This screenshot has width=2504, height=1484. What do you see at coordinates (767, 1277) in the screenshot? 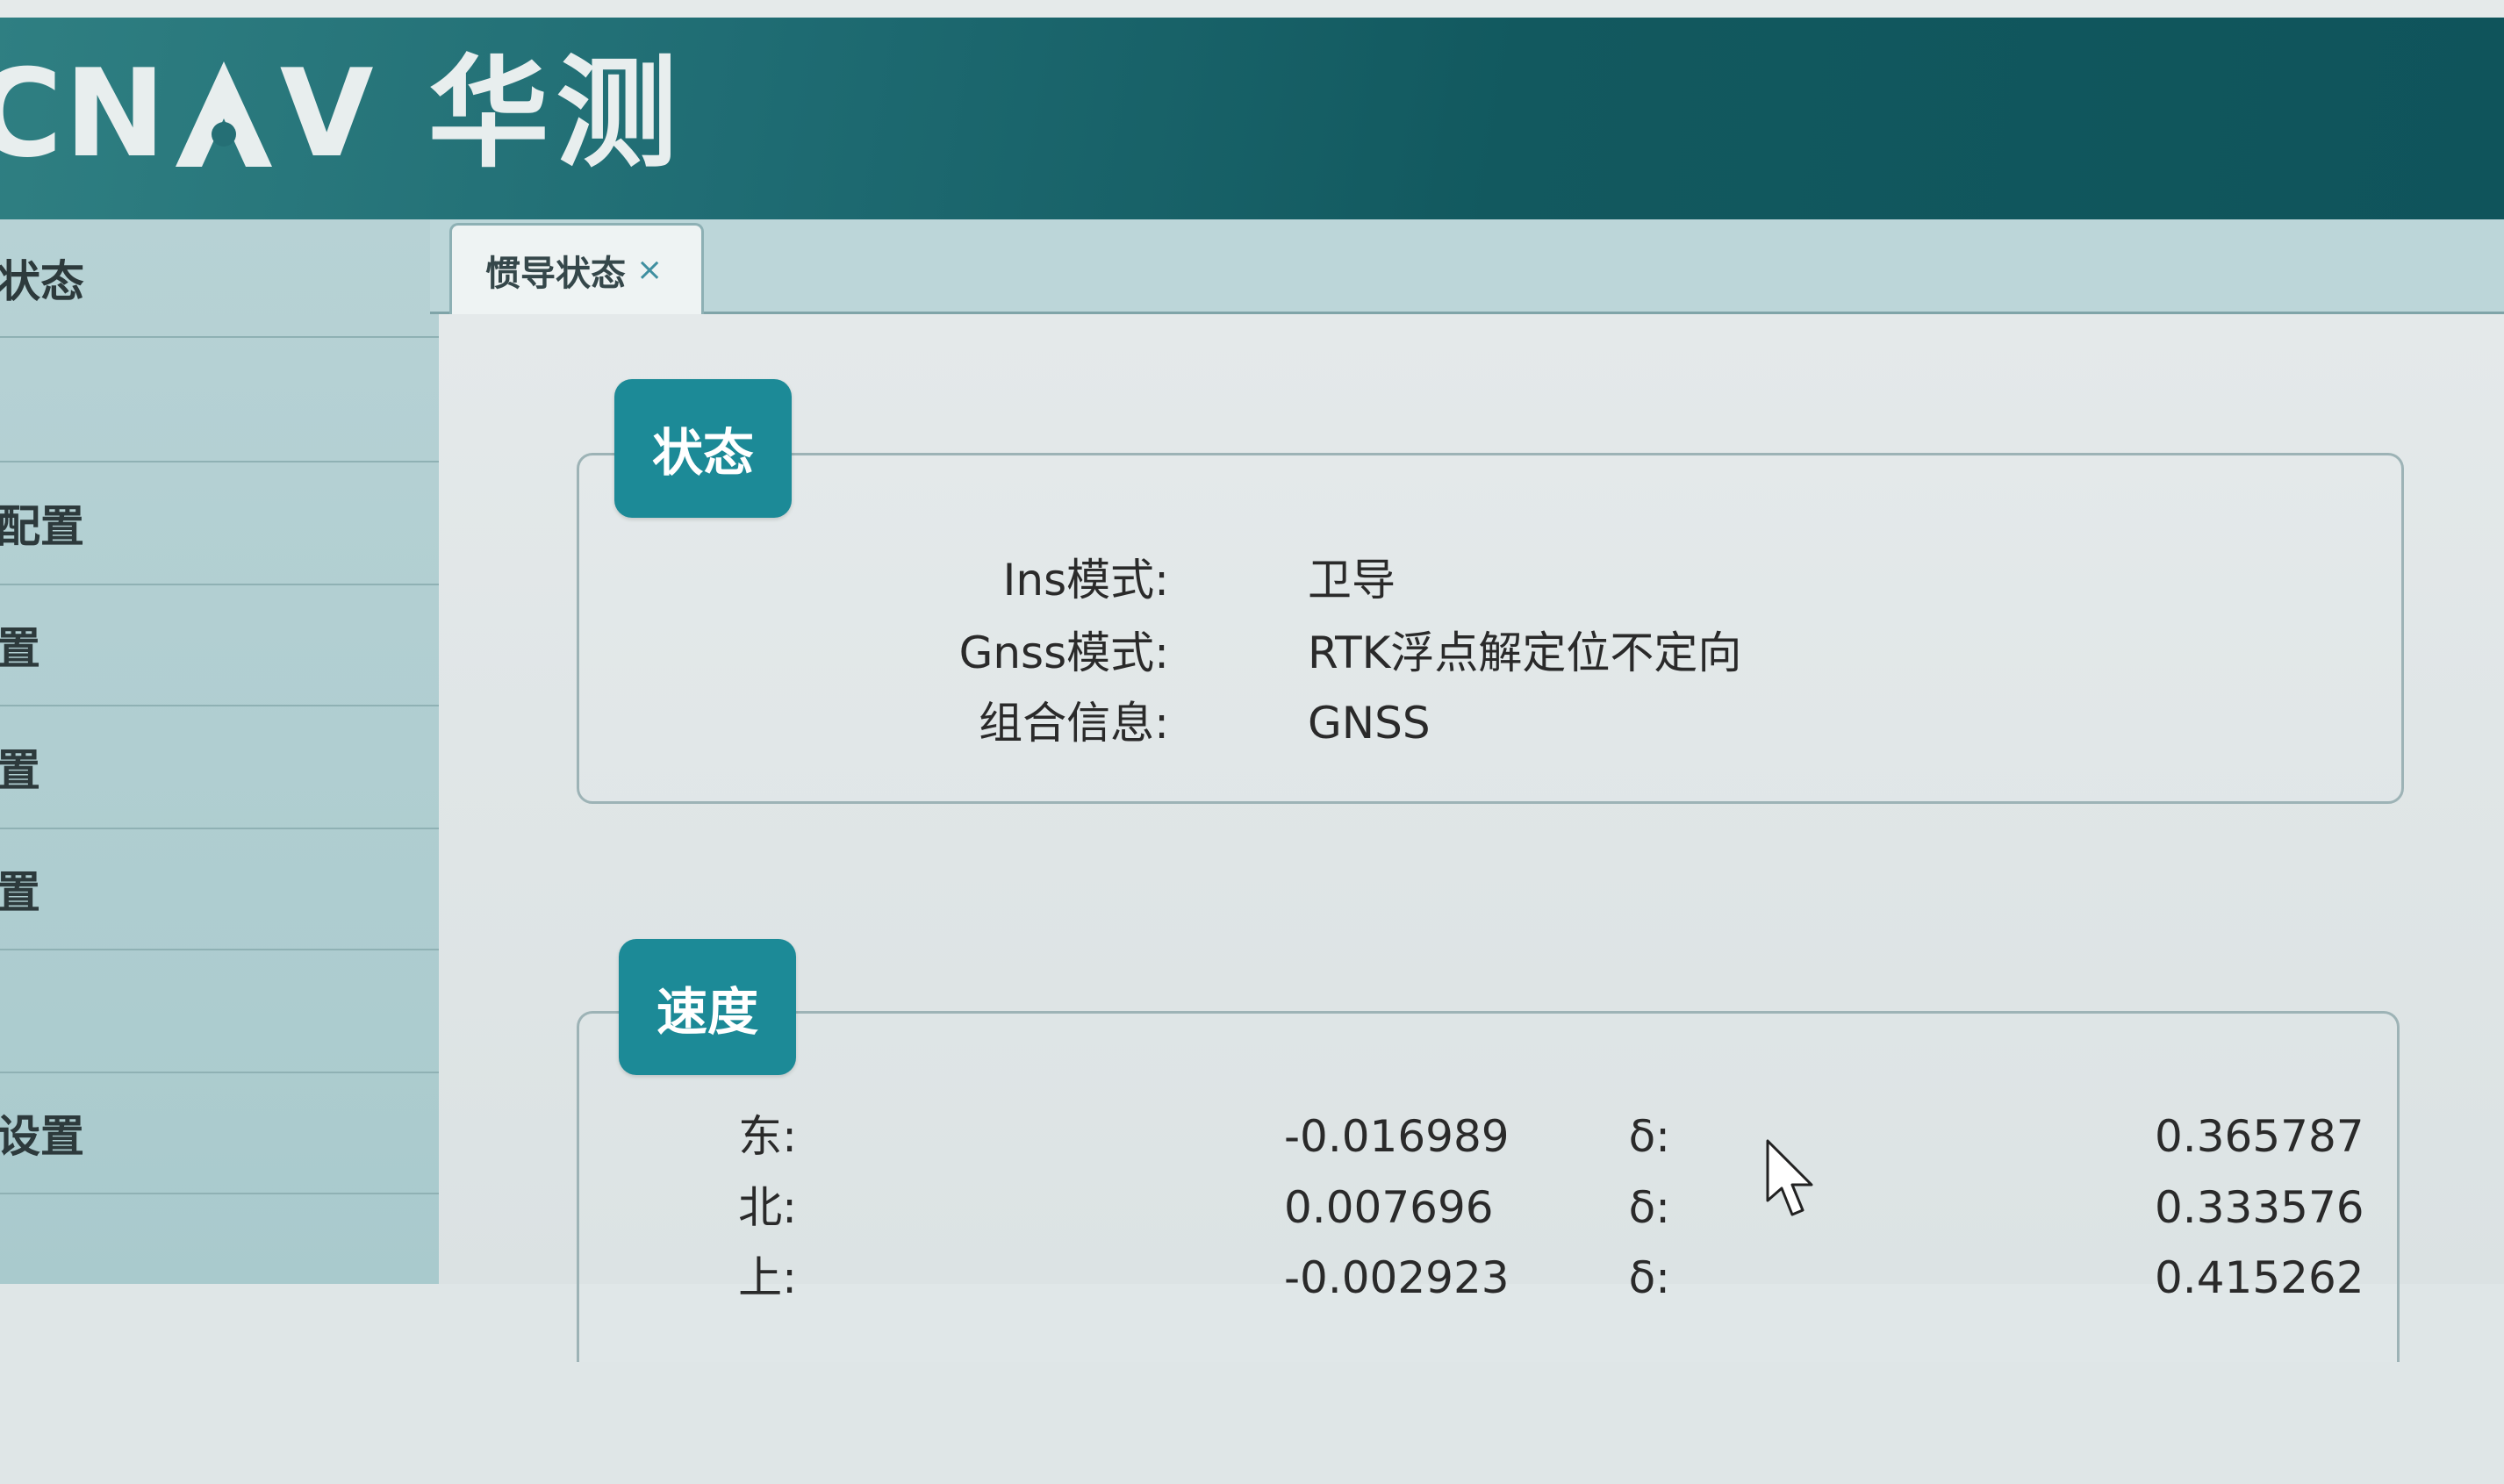
I see `speed-key: 上:` at bounding box center [767, 1277].